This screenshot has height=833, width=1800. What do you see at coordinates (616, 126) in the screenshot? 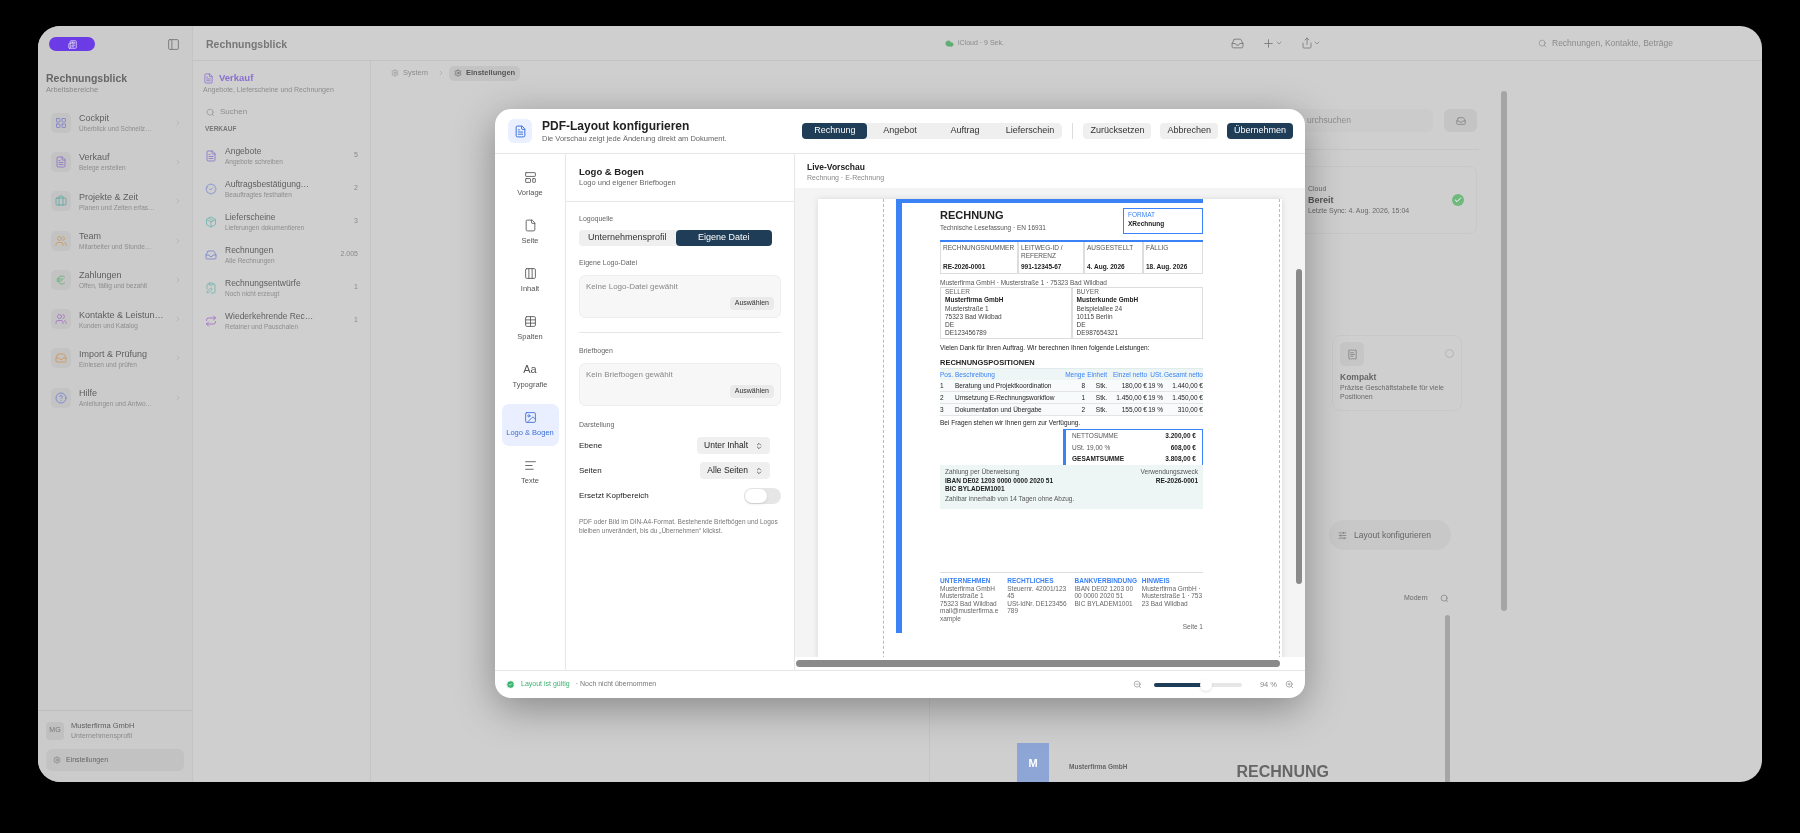
I see `dialog-title: PDF-Layout konfigurieren` at bounding box center [616, 126].